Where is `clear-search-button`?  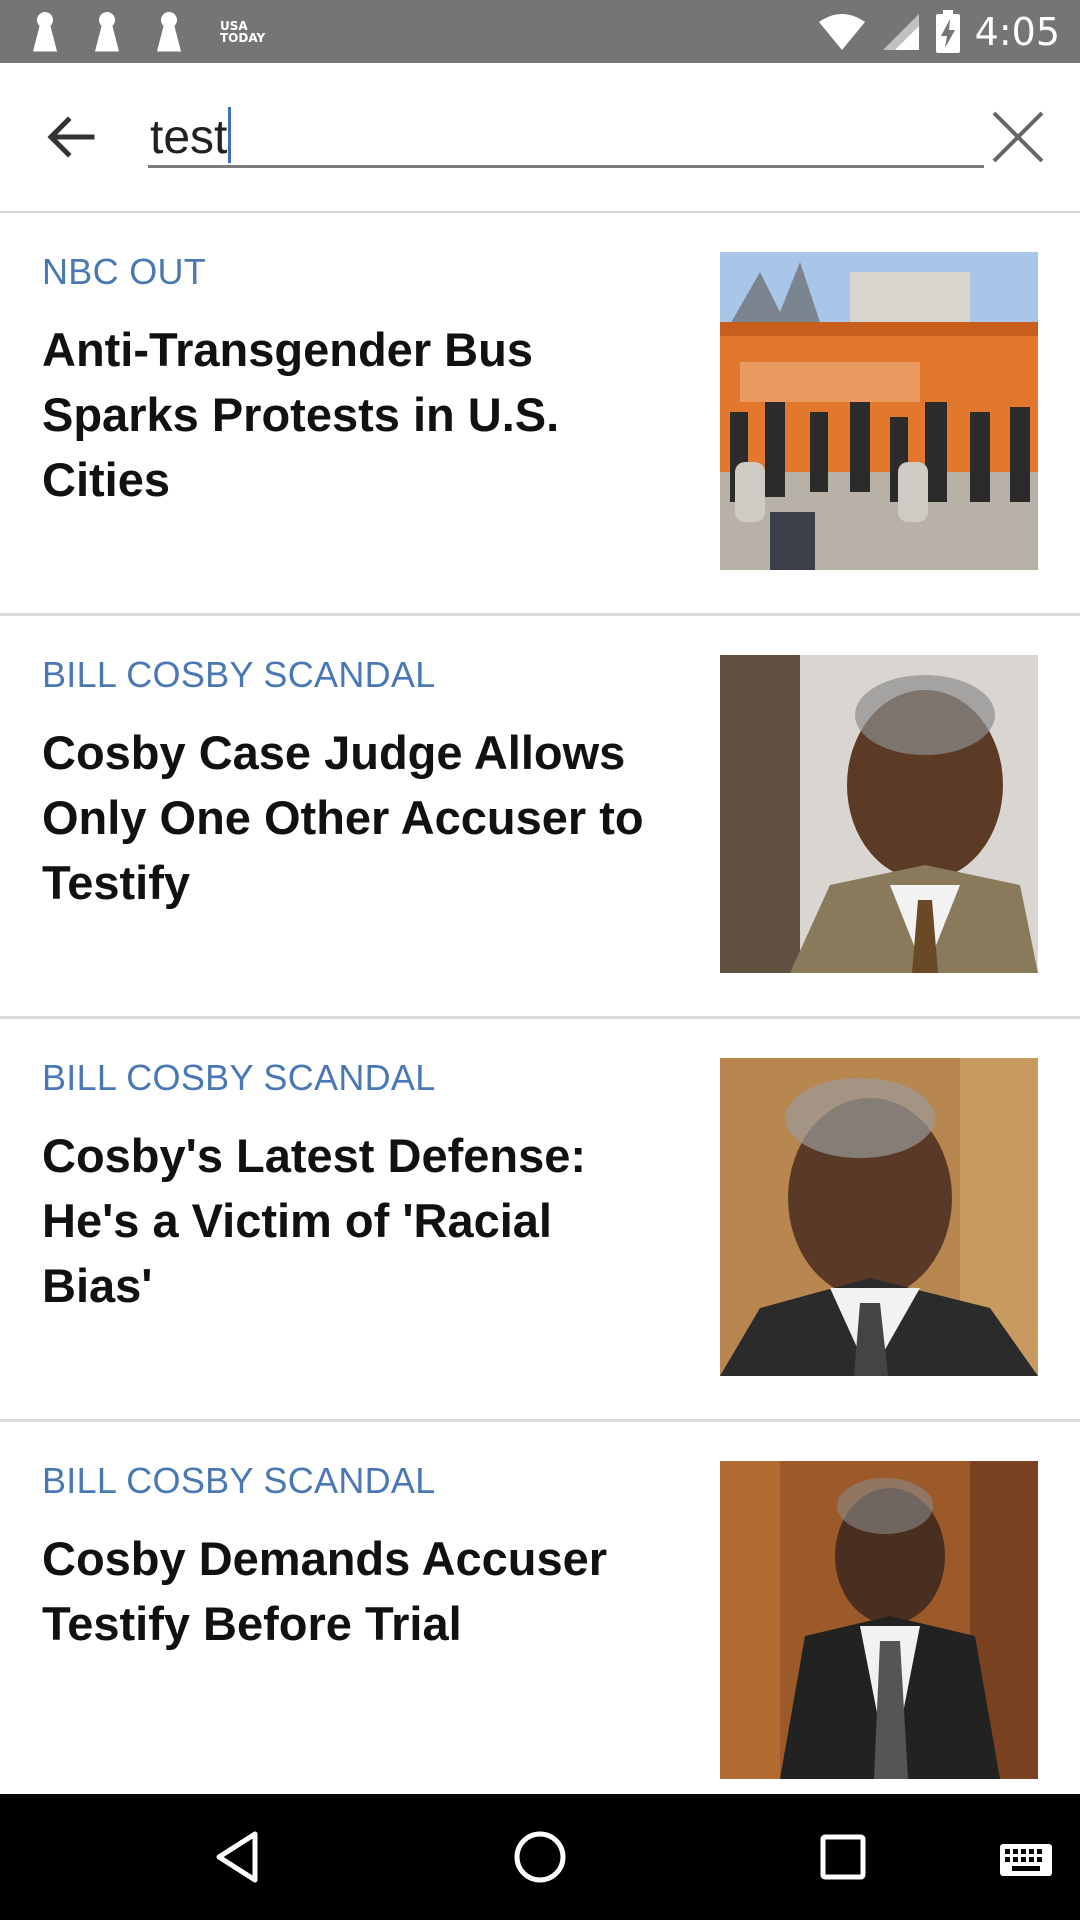 clear-search-button is located at coordinates (1018, 137).